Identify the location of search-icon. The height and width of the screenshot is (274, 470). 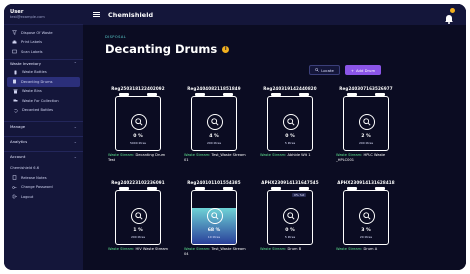
(317, 70).